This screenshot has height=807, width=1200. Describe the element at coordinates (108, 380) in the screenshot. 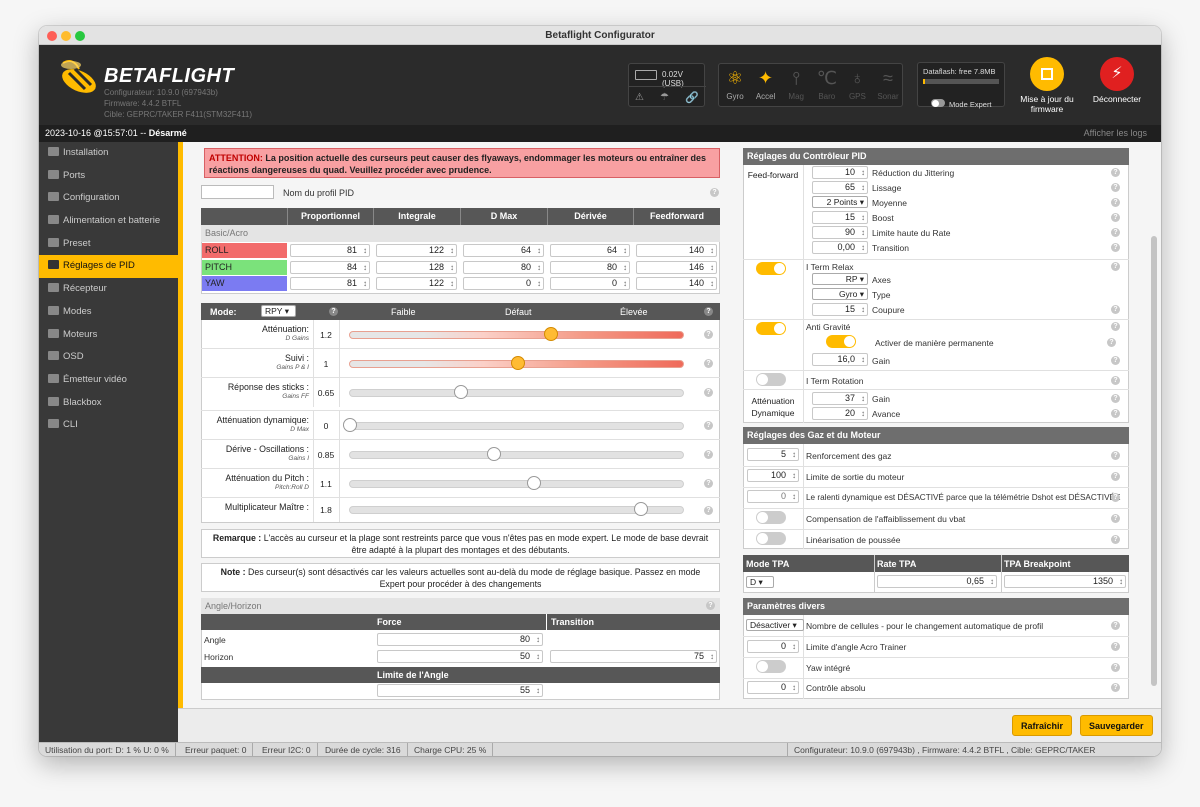

I see `sidebar-item--metteur-vid-o: Émetteur vidéo` at that location.